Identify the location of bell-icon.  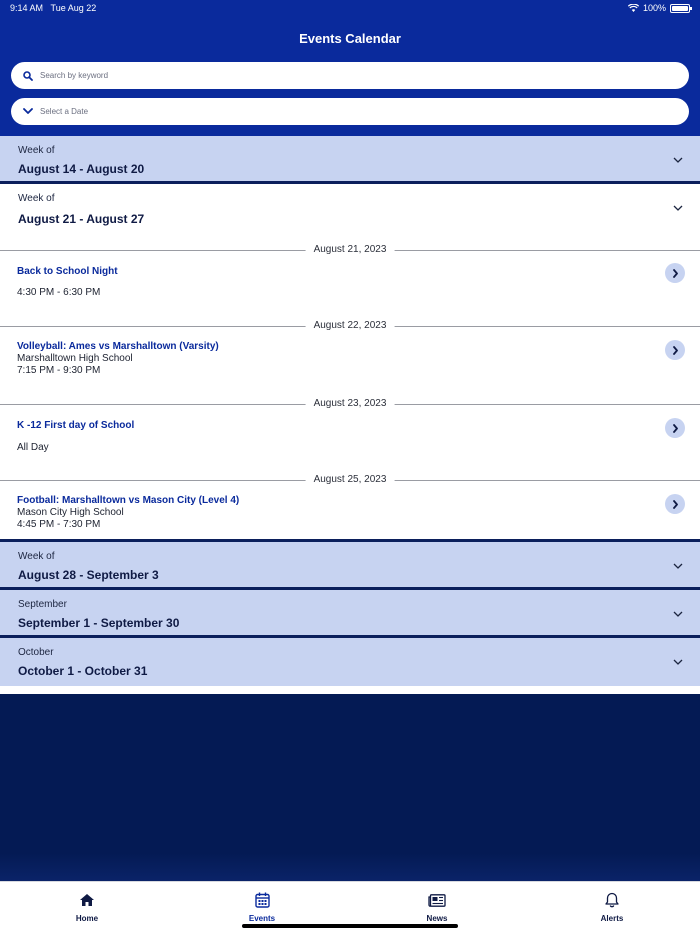
(612, 900).